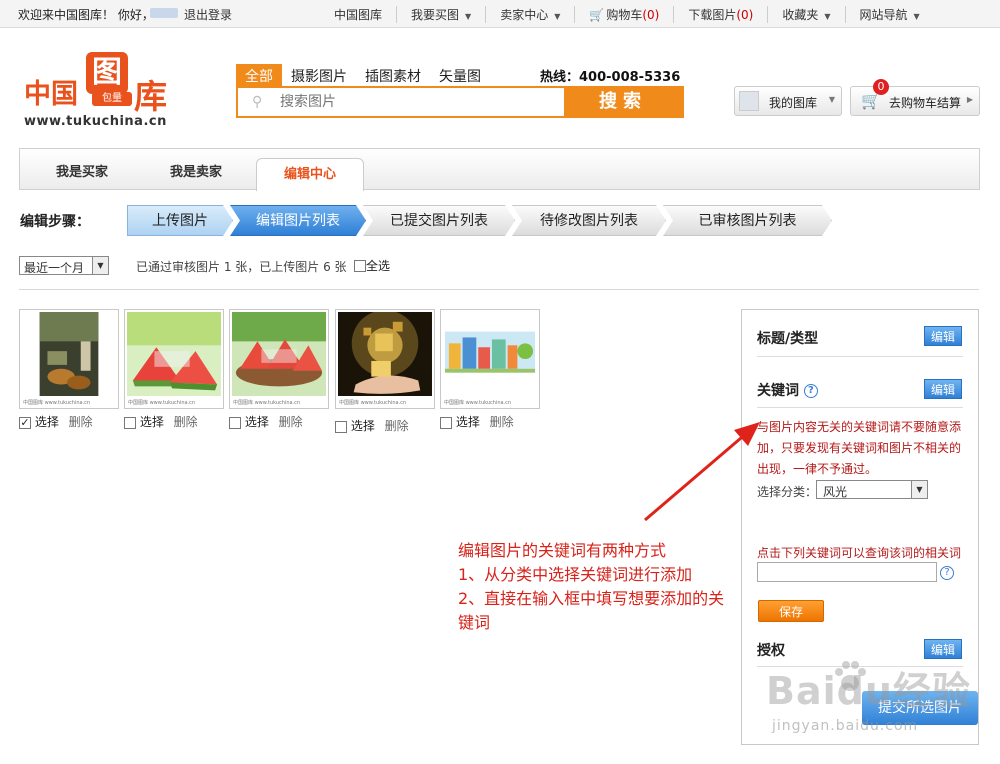 This screenshot has width=1000, height=764. Describe the element at coordinates (872, 489) in the screenshot. I see `category-select: 风光 ▼` at that location.